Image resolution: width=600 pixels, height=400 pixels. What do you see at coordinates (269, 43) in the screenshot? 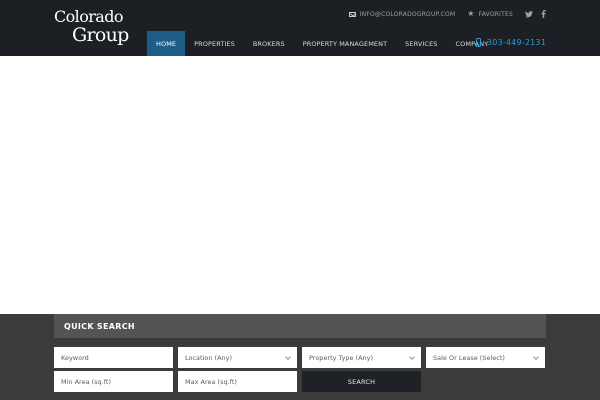
I see `nav-item-brokers: BROKERS` at bounding box center [269, 43].